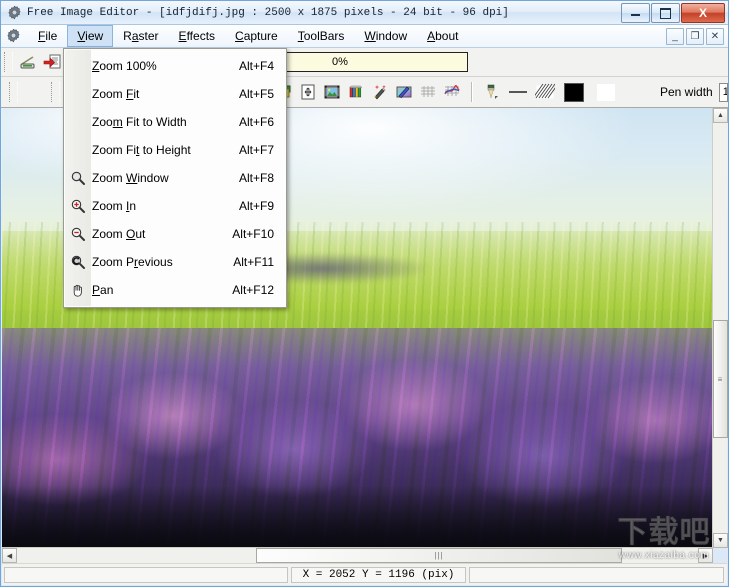  What do you see at coordinates (13, 92) in the screenshot?
I see `toolbar-grip-left` at bounding box center [13, 92].